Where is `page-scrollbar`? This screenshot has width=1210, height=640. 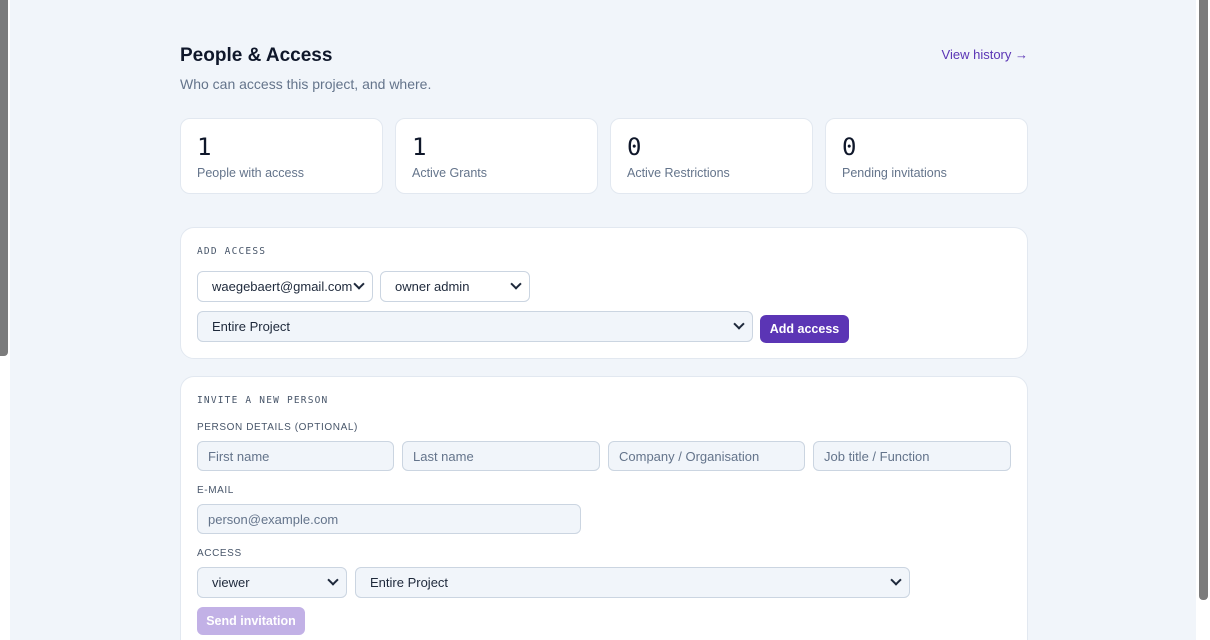
page-scrollbar is located at coordinates (1203, 320).